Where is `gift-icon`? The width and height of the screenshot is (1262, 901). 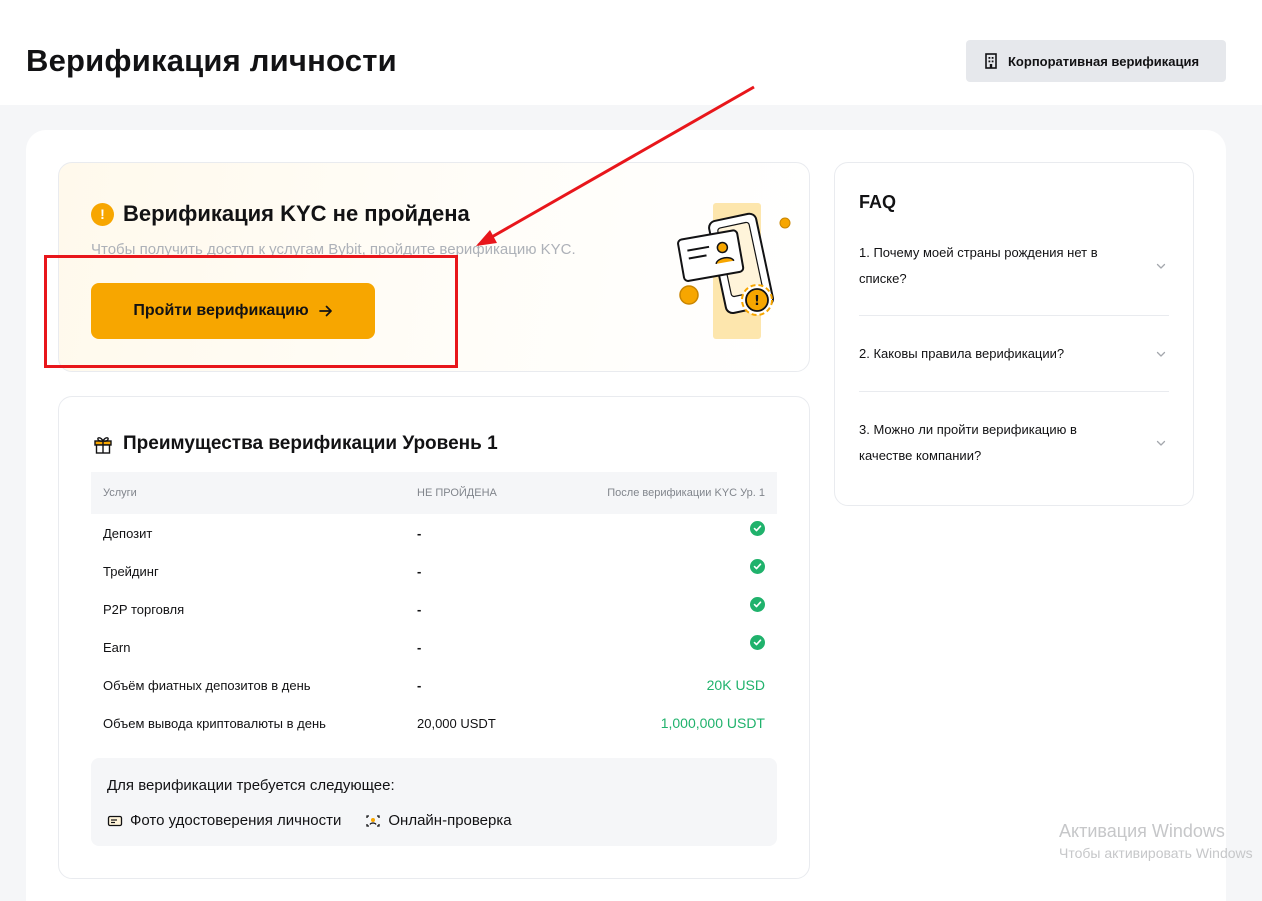 gift-icon is located at coordinates (103, 444).